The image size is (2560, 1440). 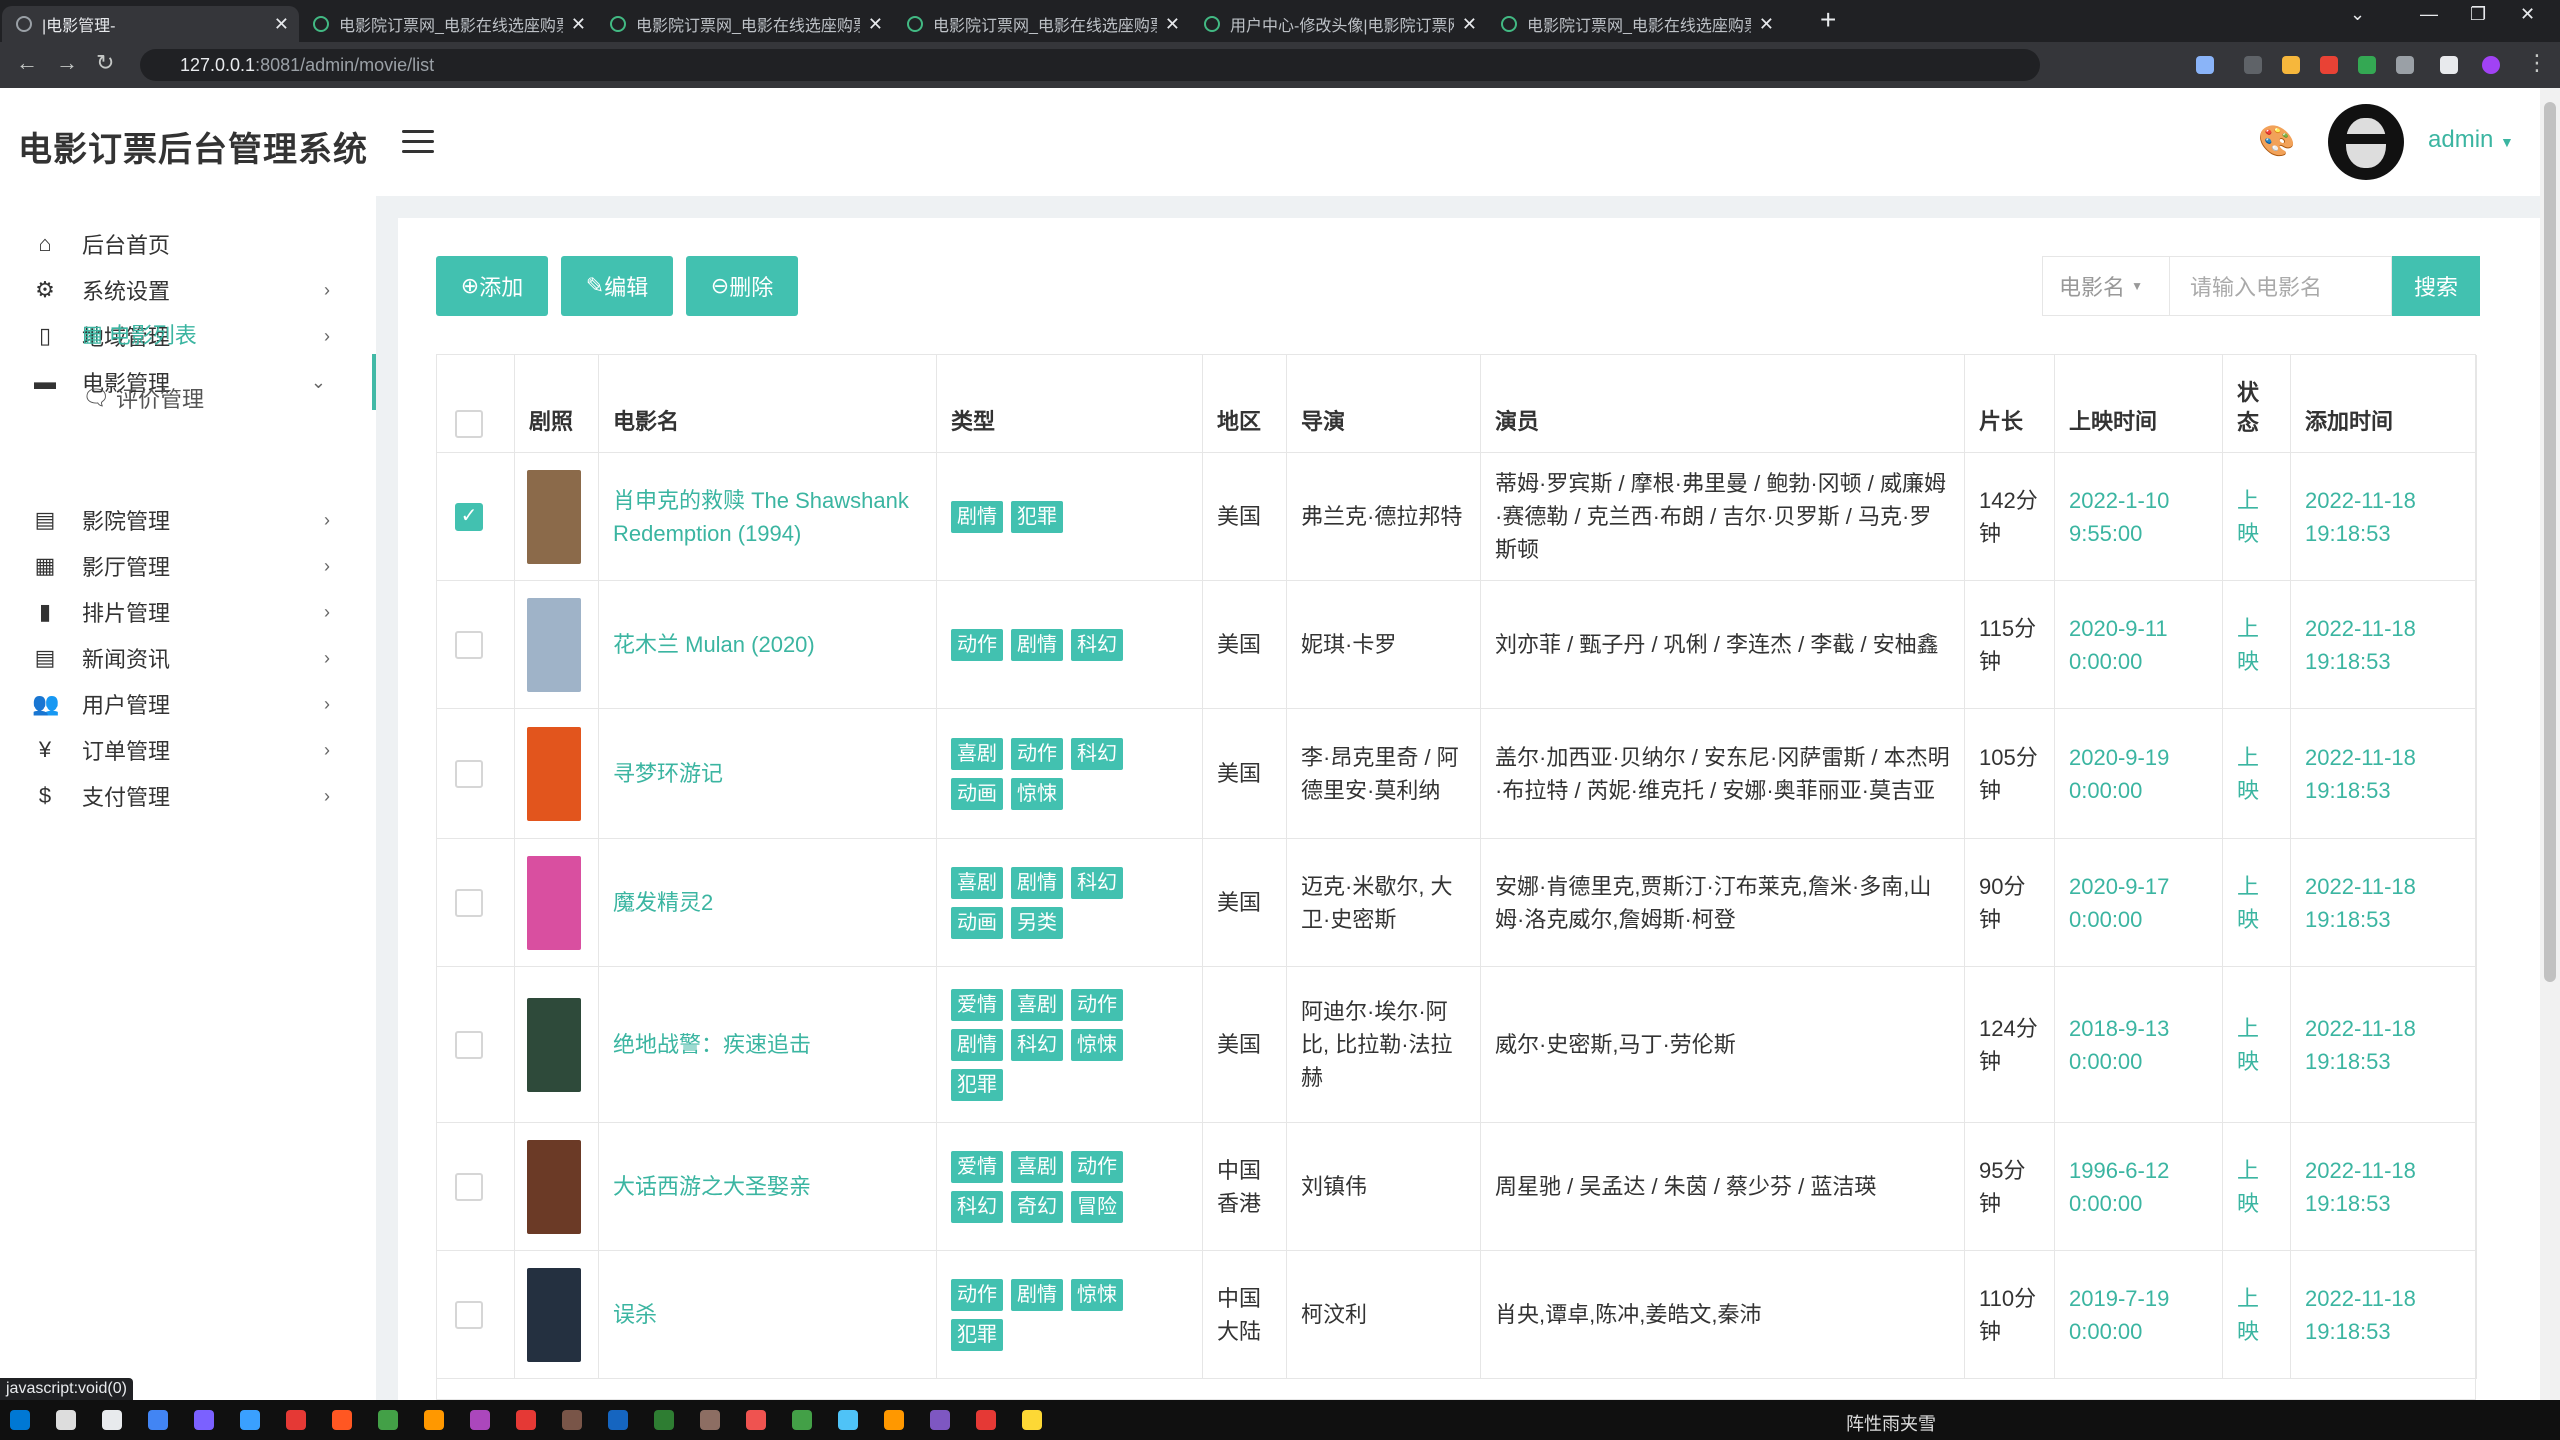 What do you see at coordinates (768, 902) in the screenshot?
I see `movie-name-link: 魔发精灵2` at bounding box center [768, 902].